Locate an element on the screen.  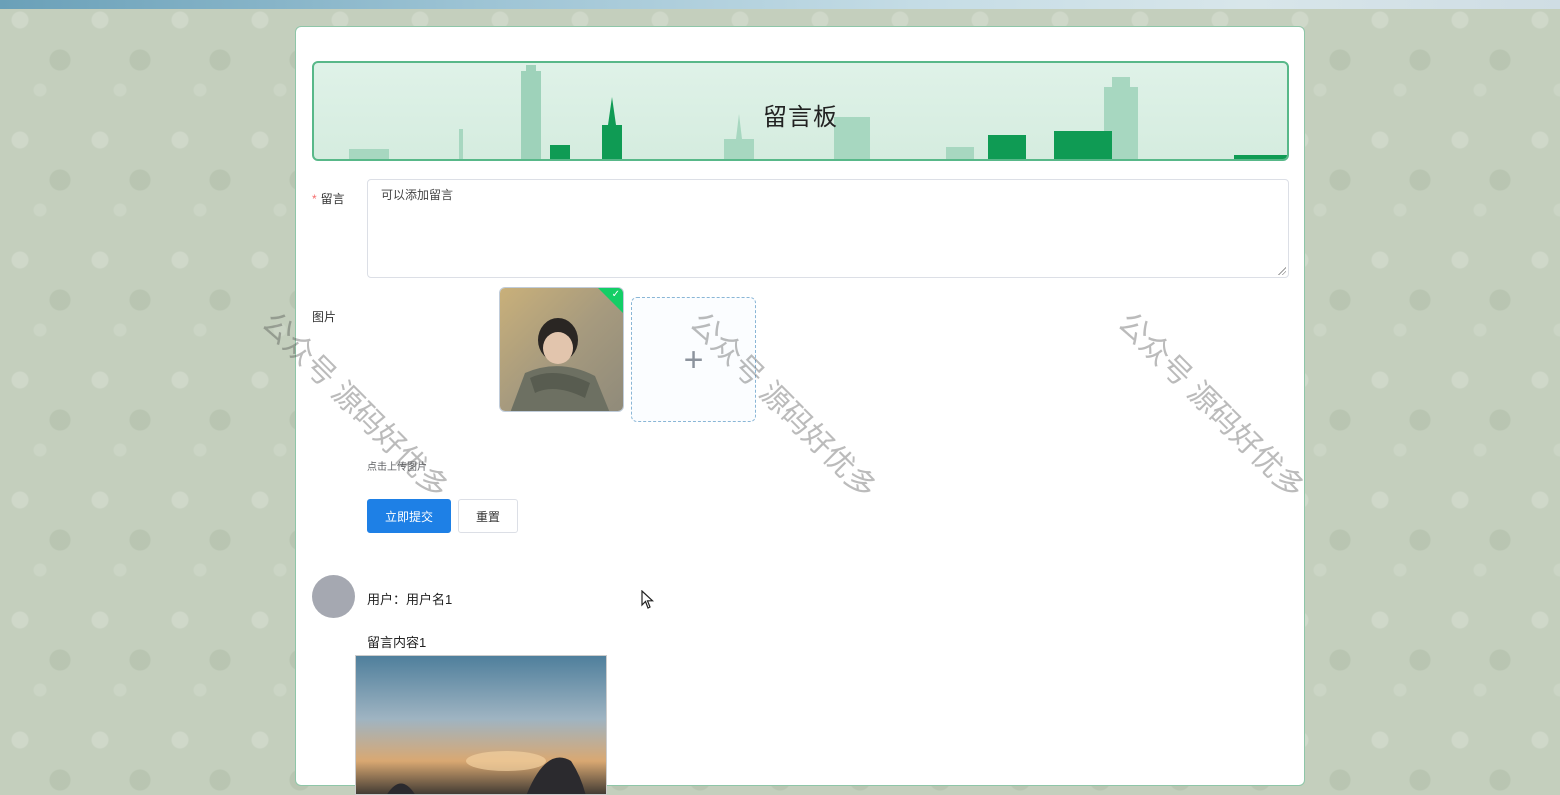
comment-photo is located at coordinates (481, 725).